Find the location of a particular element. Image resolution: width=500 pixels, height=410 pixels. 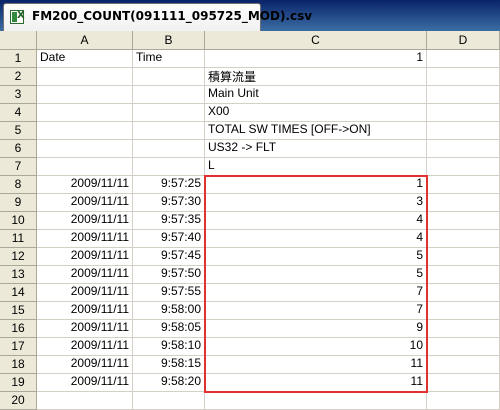

cell-a19: 2009/11/11 is located at coordinates (85, 383).